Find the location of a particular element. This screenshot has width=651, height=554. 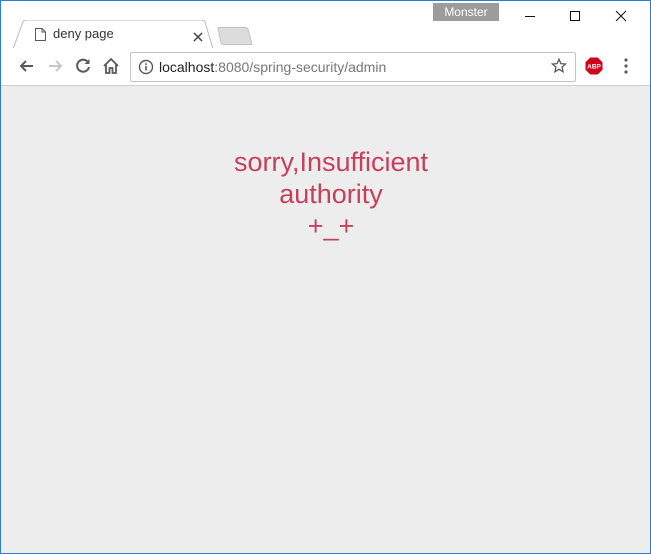

message-line-1: sorry,Insufficient is located at coordinates (331, 162).